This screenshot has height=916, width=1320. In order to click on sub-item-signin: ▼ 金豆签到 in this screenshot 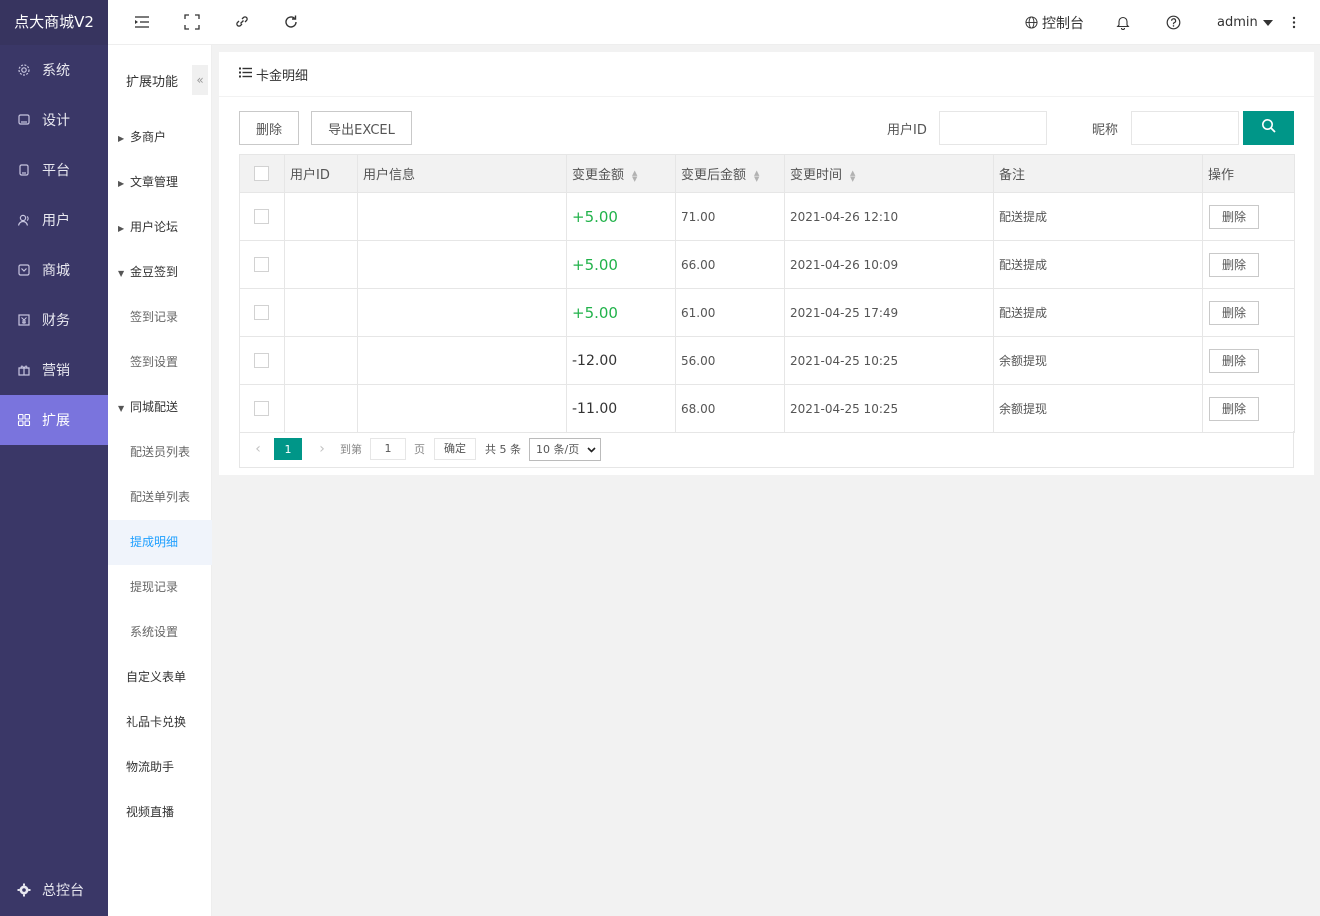, I will do `click(160, 272)`.